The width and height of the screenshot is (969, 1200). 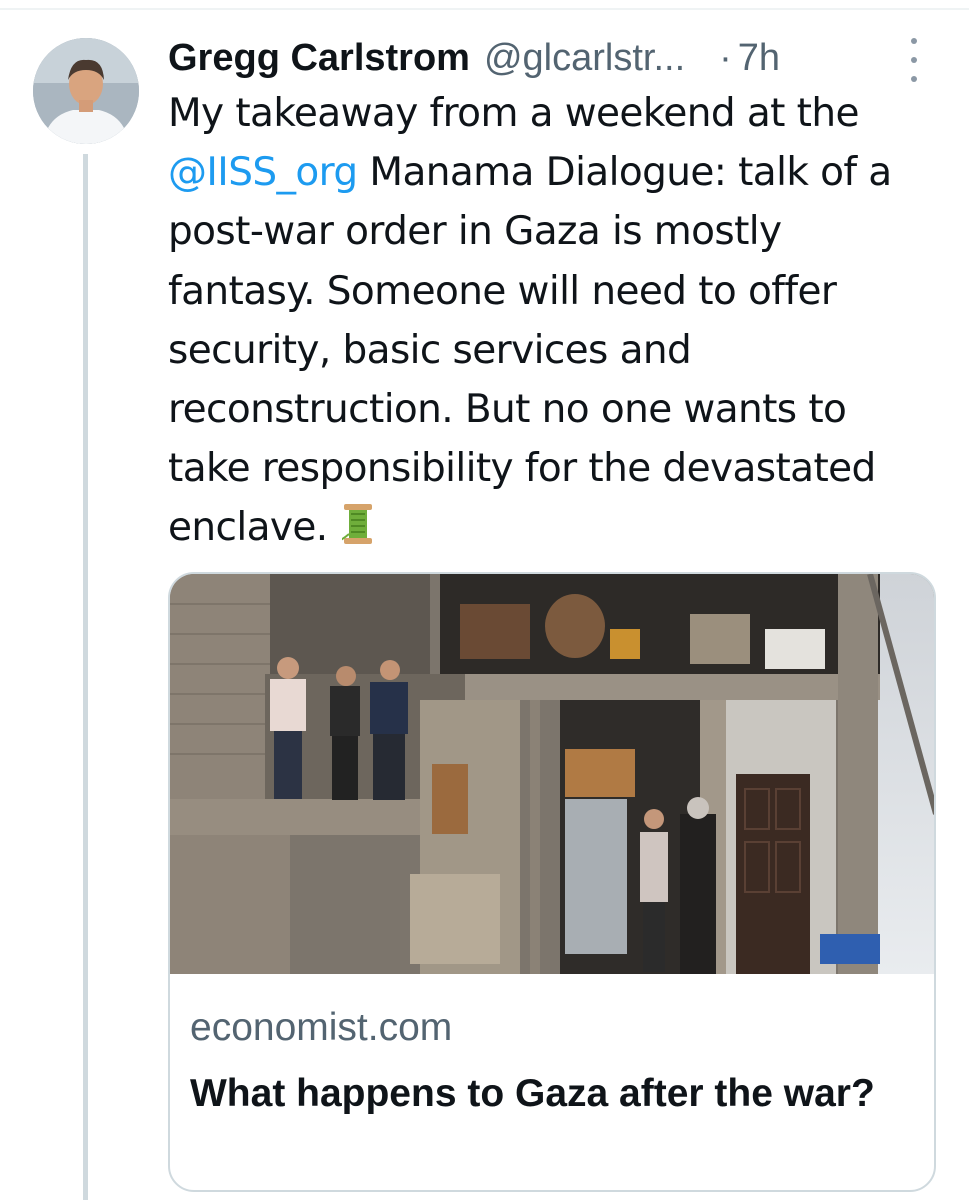 I want to click on spool-of-thread-emoji, so click(x=354, y=532).